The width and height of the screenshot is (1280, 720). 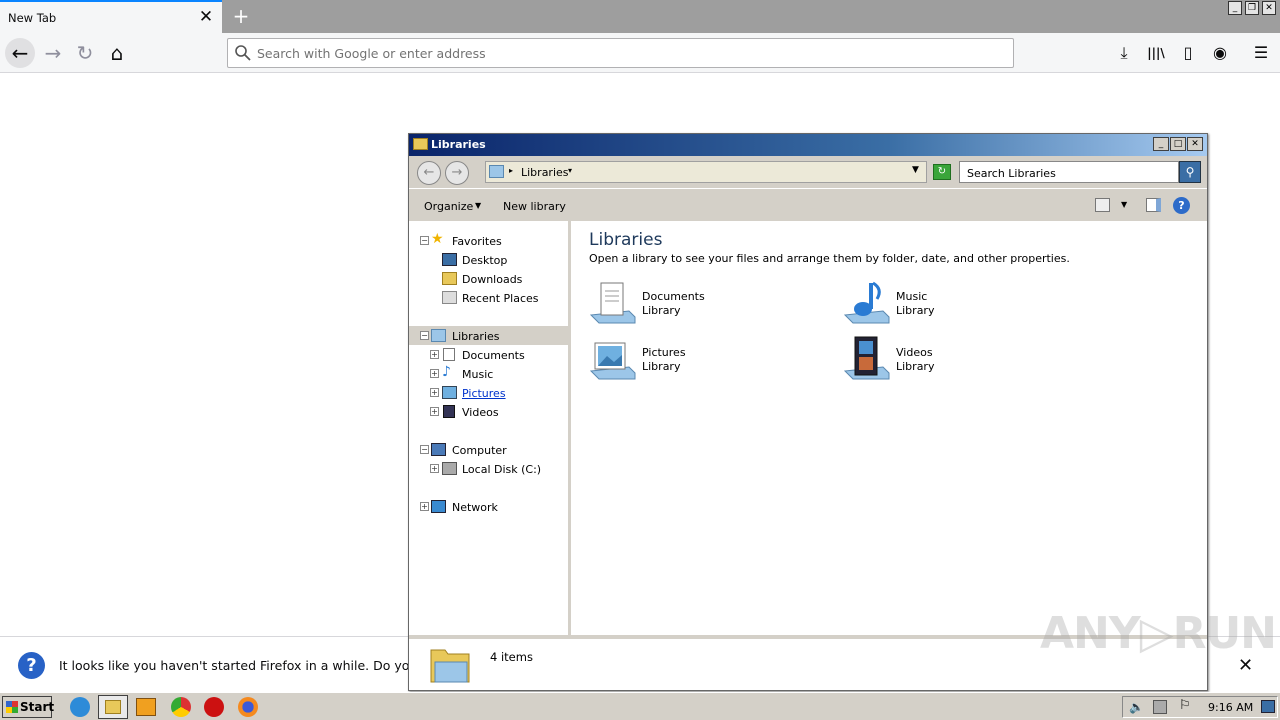 I want to click on library-name: Pictures, so click(x=664, y=352).